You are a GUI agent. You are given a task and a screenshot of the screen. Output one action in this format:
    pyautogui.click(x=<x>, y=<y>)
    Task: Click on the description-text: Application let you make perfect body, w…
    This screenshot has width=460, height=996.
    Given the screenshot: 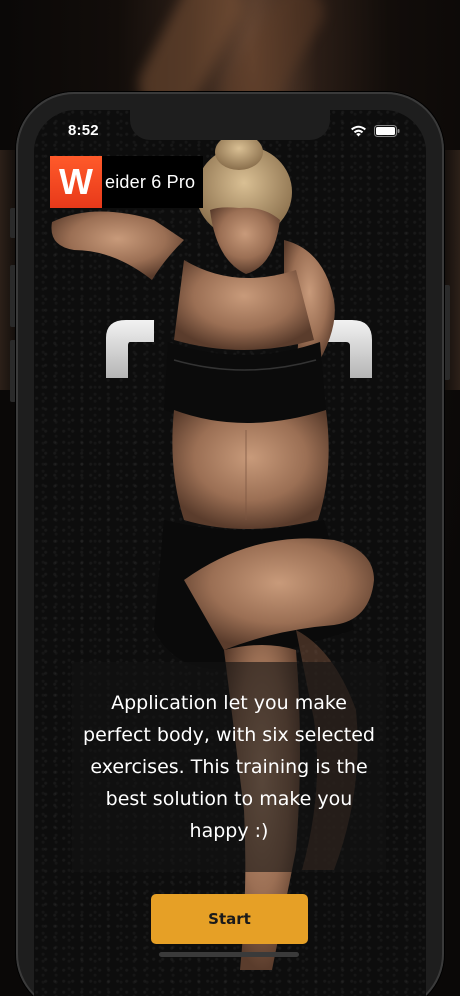 What is the action you would take?
    pyautogui.click(x=229, y=767)
    